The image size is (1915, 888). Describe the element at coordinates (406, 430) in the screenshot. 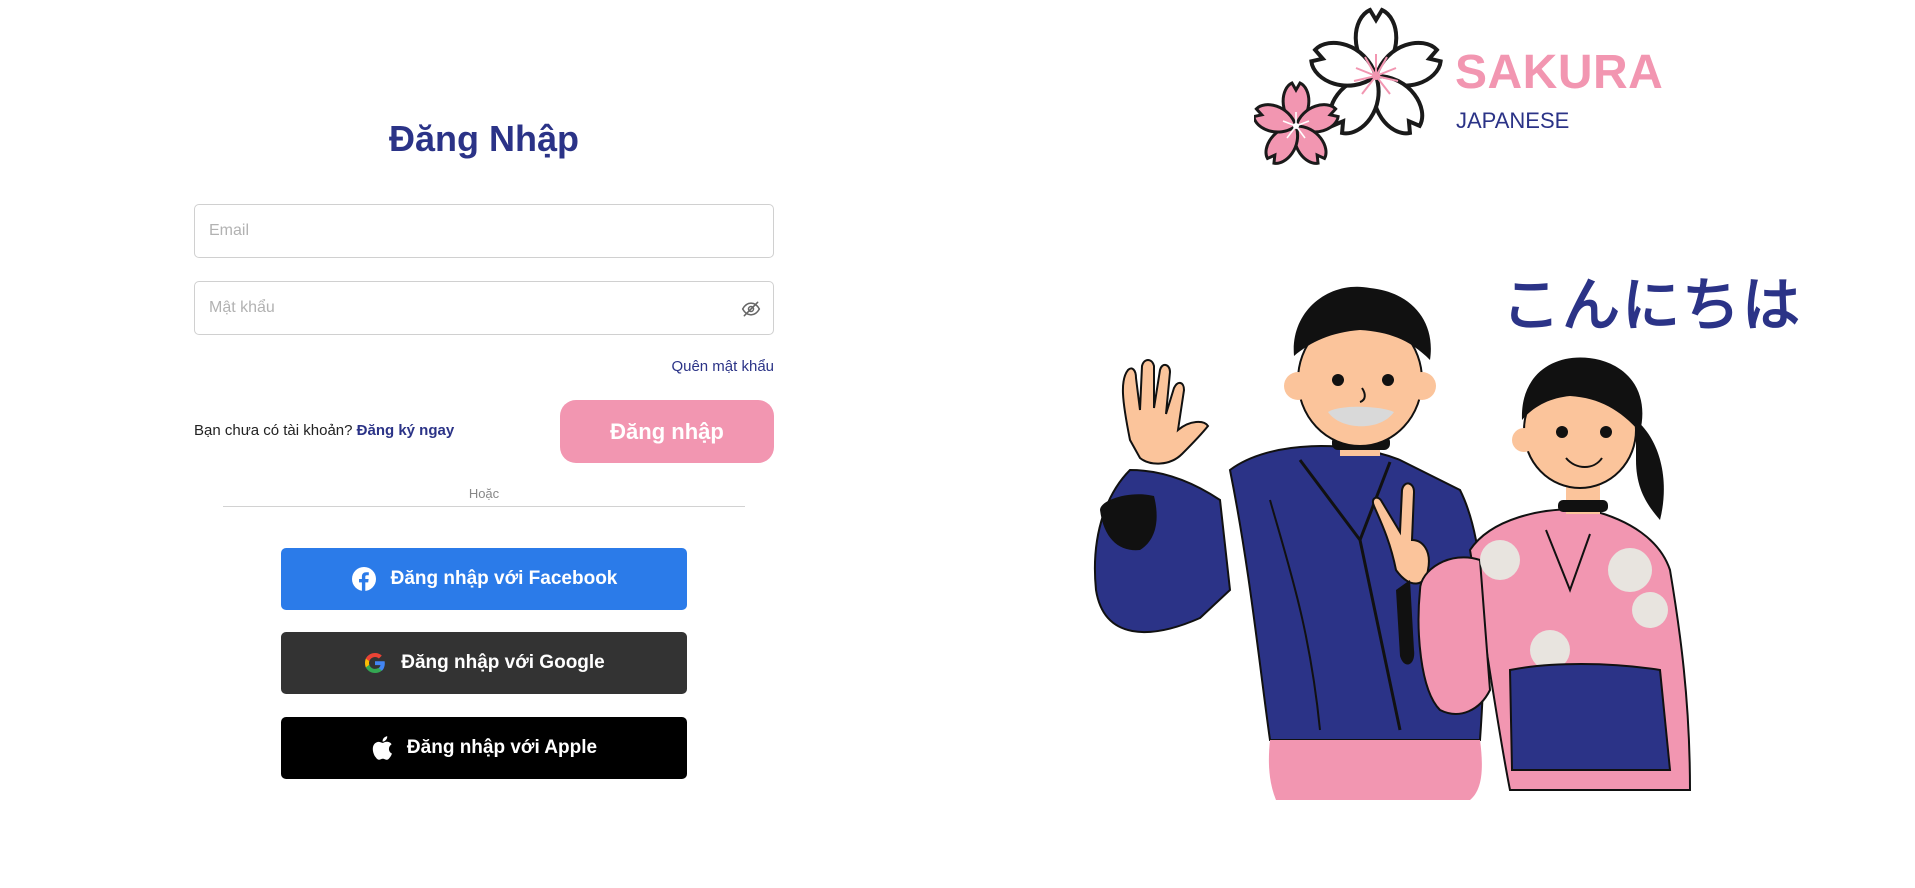

I see `signup-link: Đăng ký ngay` at that location.